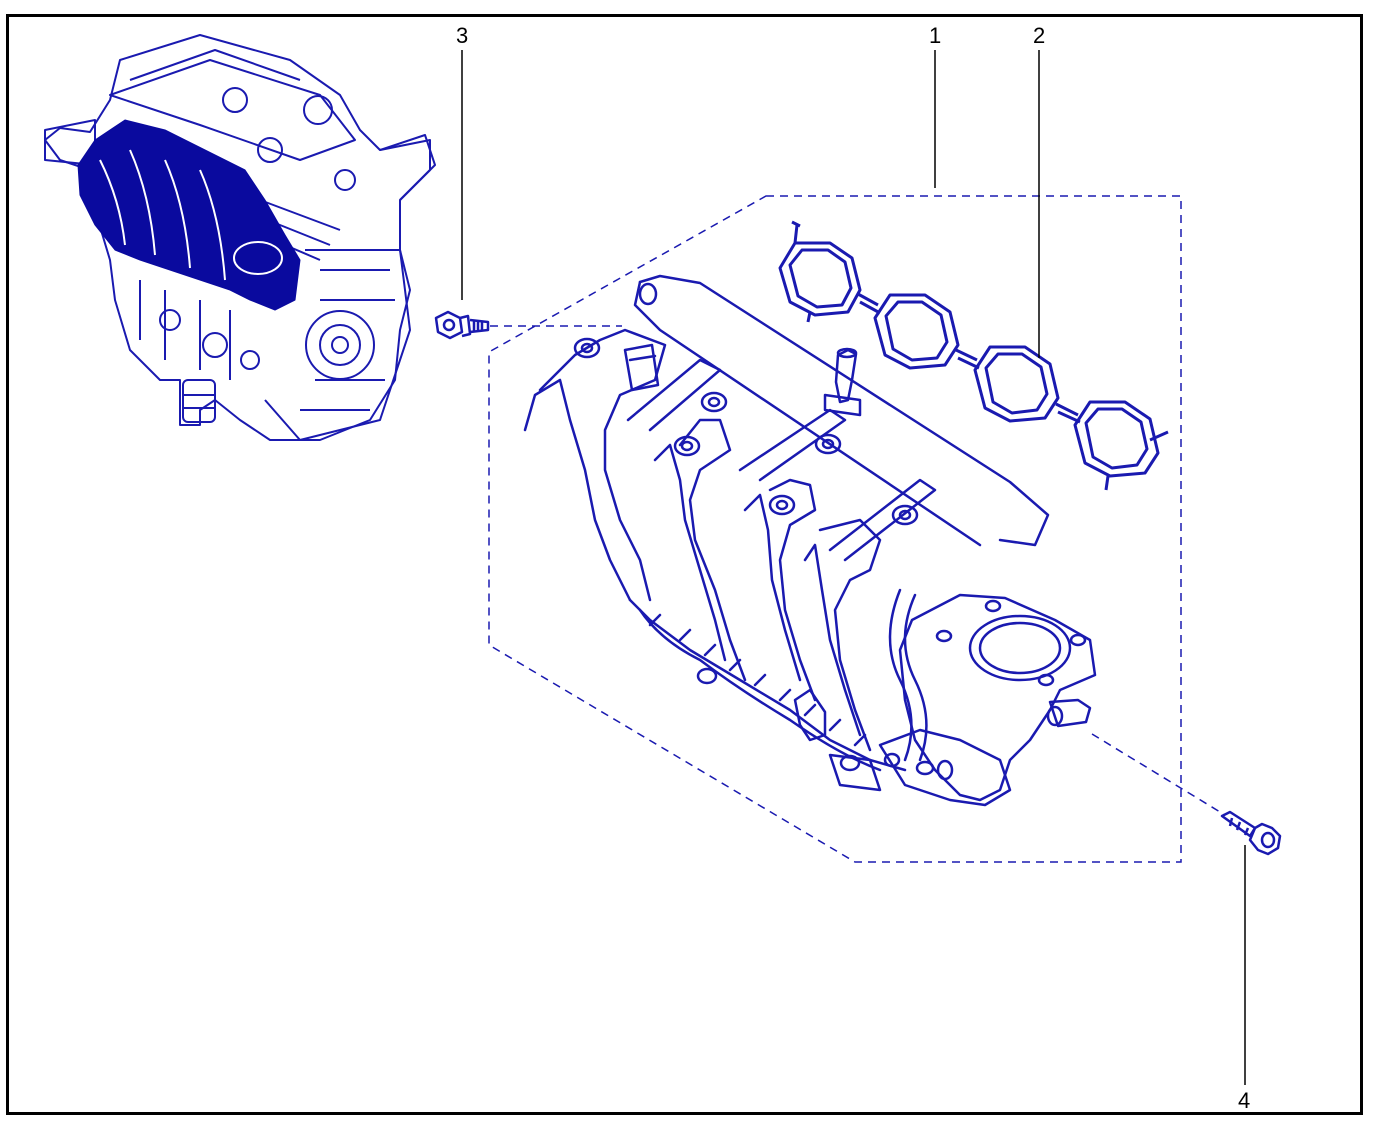 This screenshot has height=1124, width=1392. What do you see at coordinates (462, 35) in the screenshot?
I see `callout-number-3: 3` at bounding box center [462, 35].